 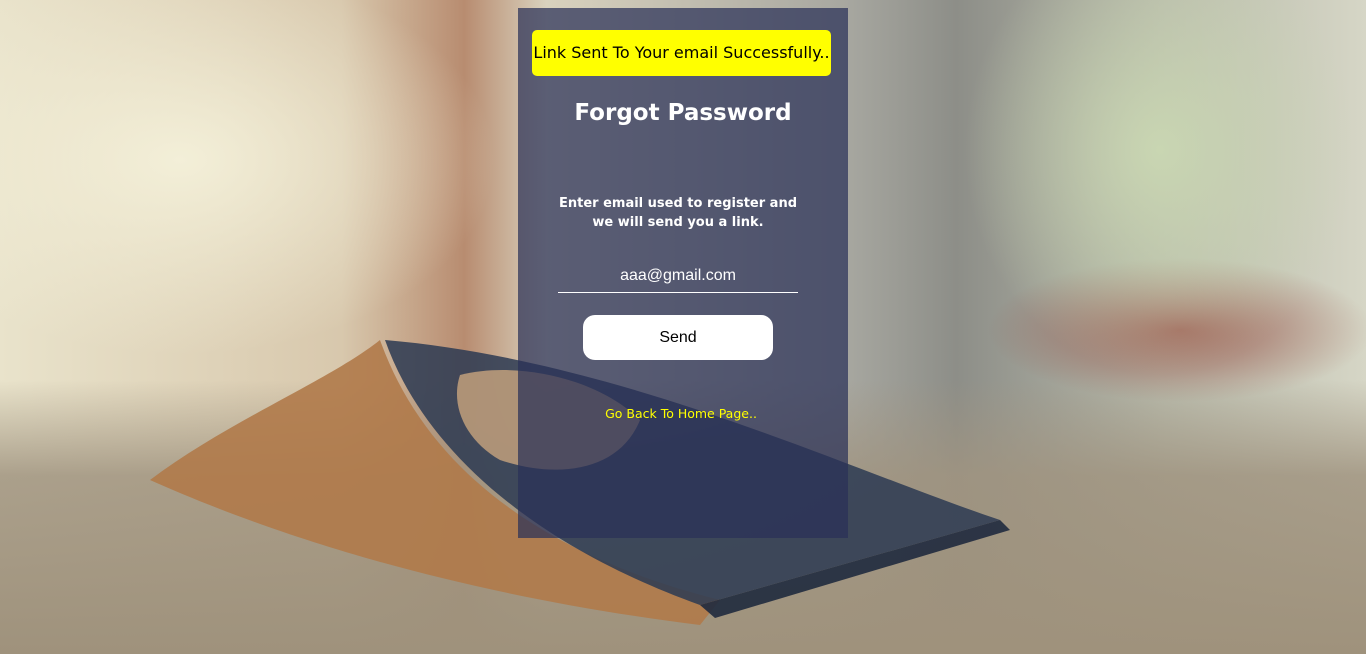 I want to click on success-alert: Link Sent To Your email Successfully.., so click(x=681, y=53).